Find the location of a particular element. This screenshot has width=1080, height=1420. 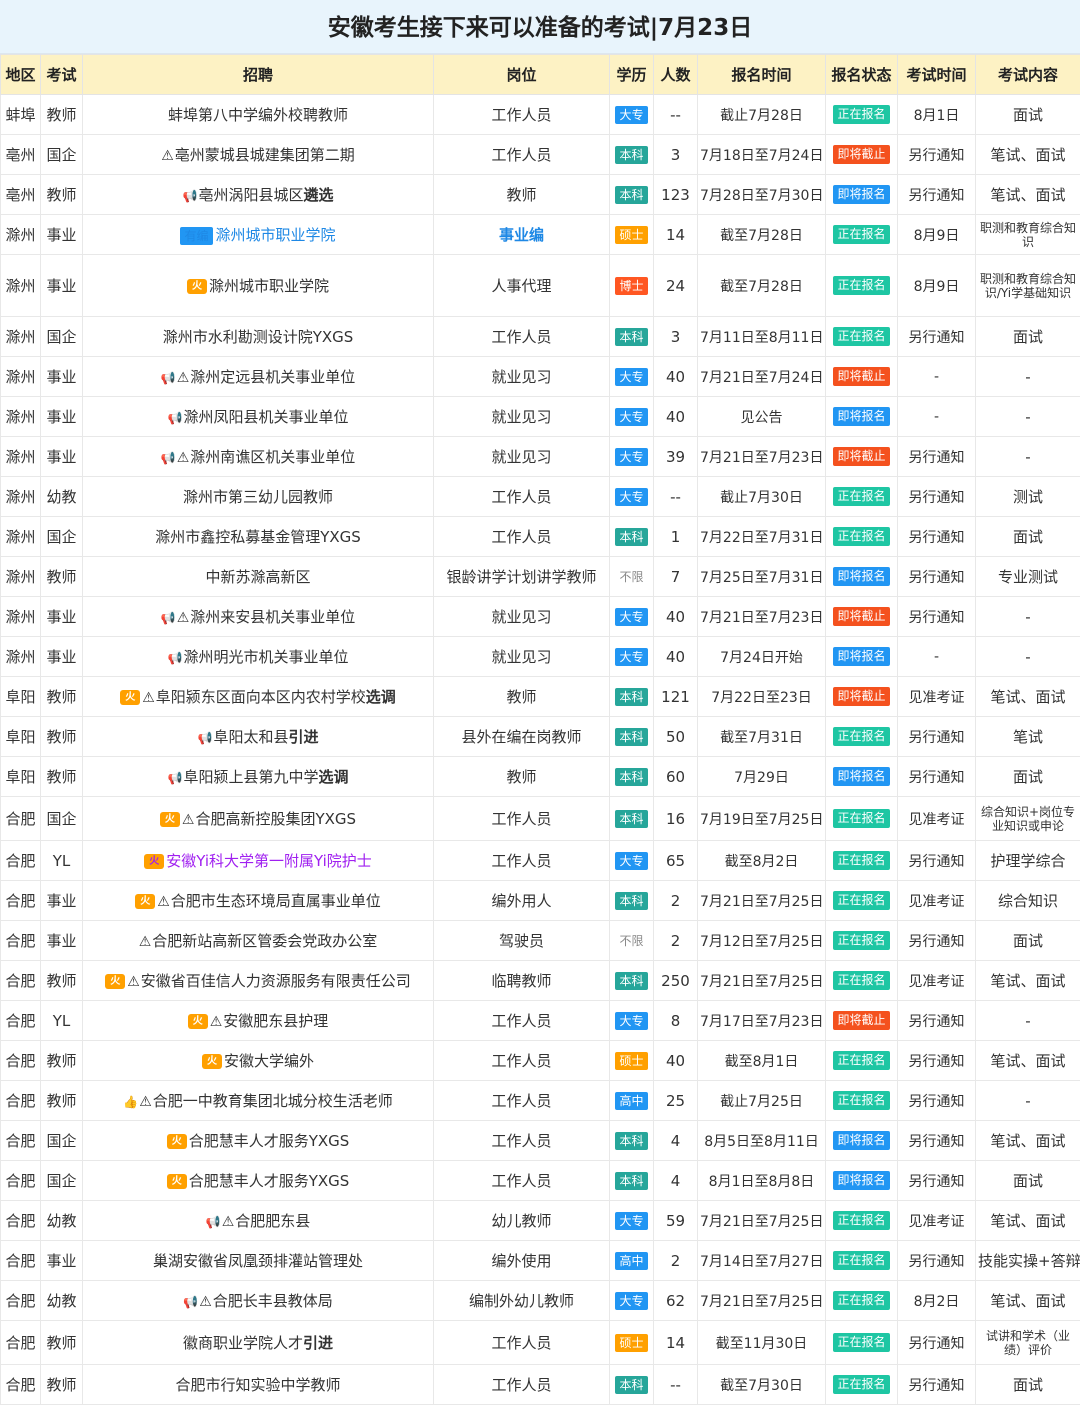

header-exam-content: 考试内容 is located at coordinates (1027, 74).